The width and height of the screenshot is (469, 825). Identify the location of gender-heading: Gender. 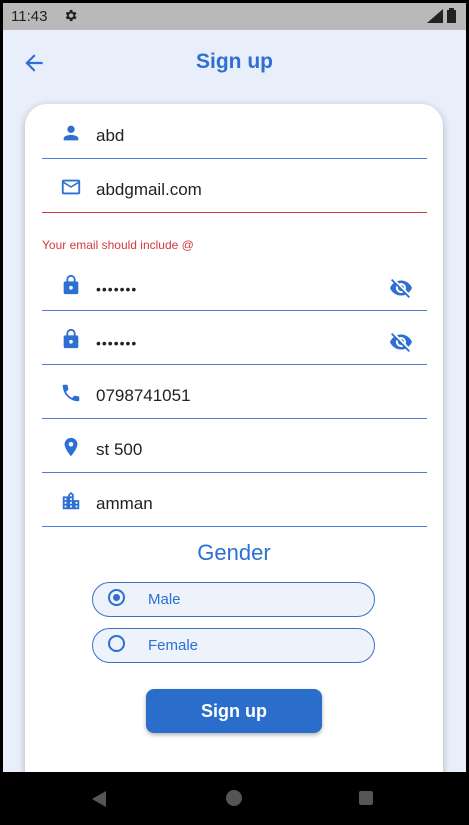
(234, 552).